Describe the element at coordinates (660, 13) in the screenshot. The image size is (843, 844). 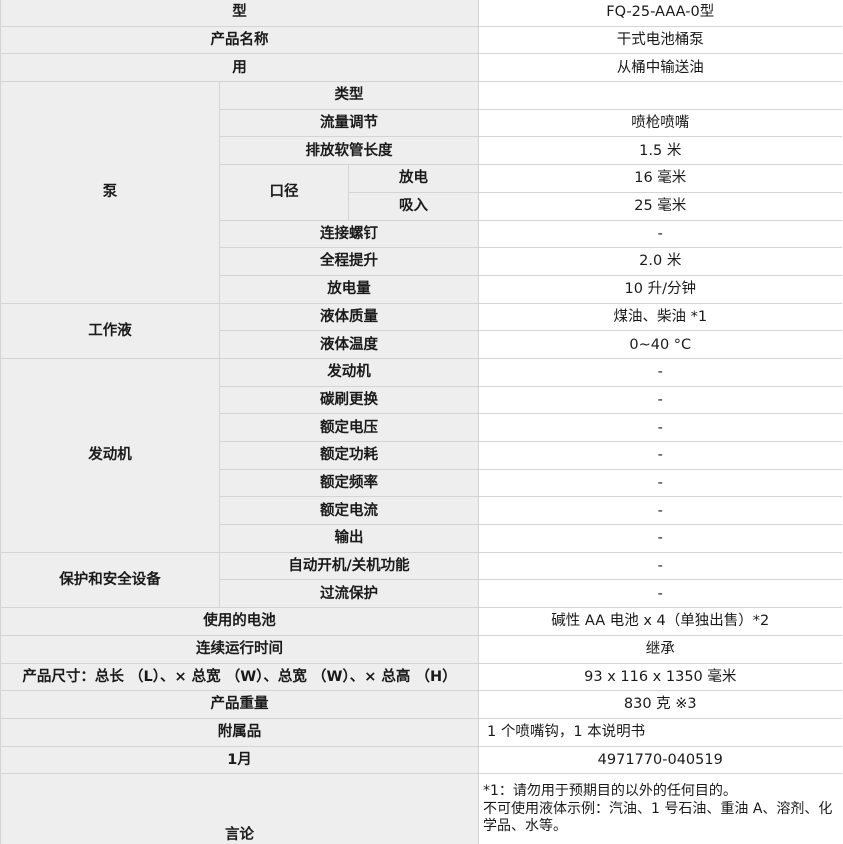
I see `model-value: FQ-25-AAA-0型` at that location.